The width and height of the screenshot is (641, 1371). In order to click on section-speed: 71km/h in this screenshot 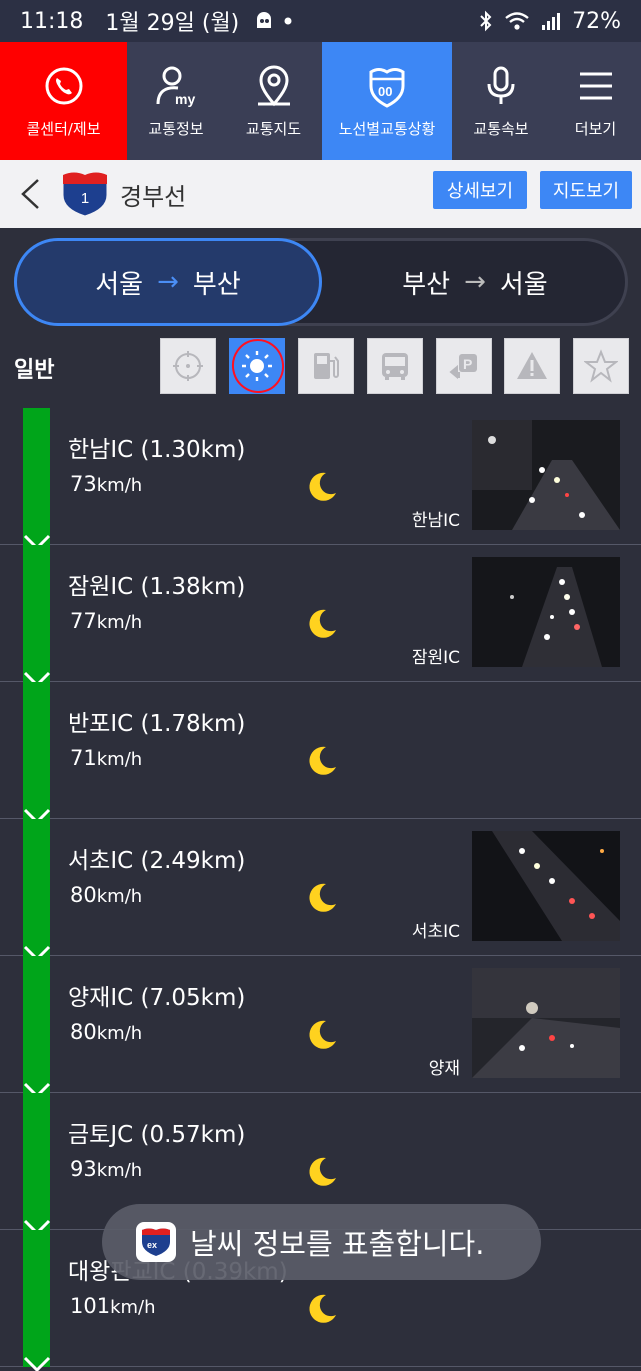, I will do `click(106, 758)`.